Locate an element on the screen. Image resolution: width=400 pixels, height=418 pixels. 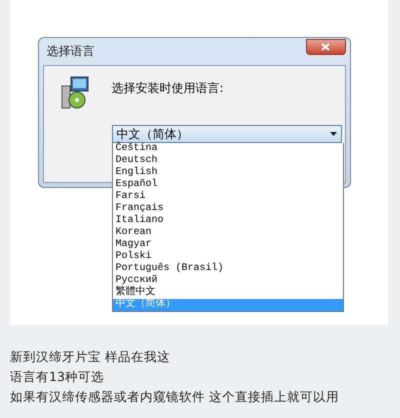
language-option: Italiano is located at coordinates (227, 221).